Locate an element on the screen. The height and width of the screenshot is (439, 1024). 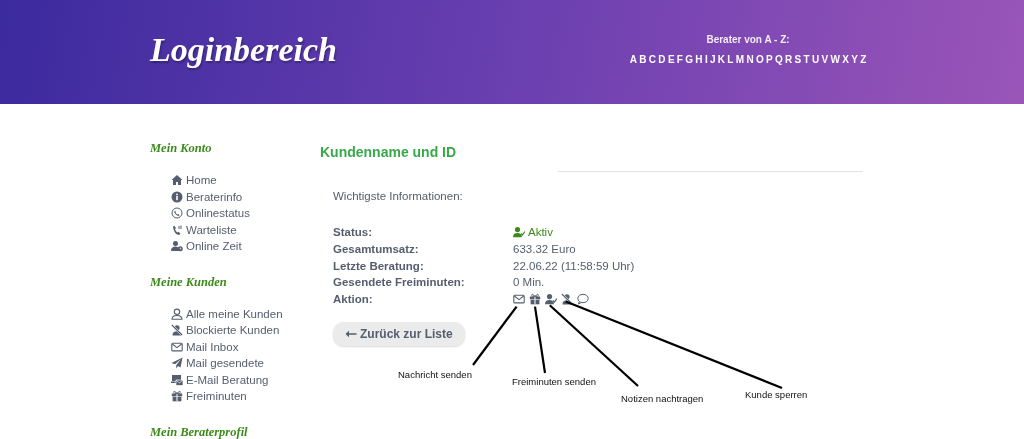
letter-link: K is located at coordinates (721, 59).